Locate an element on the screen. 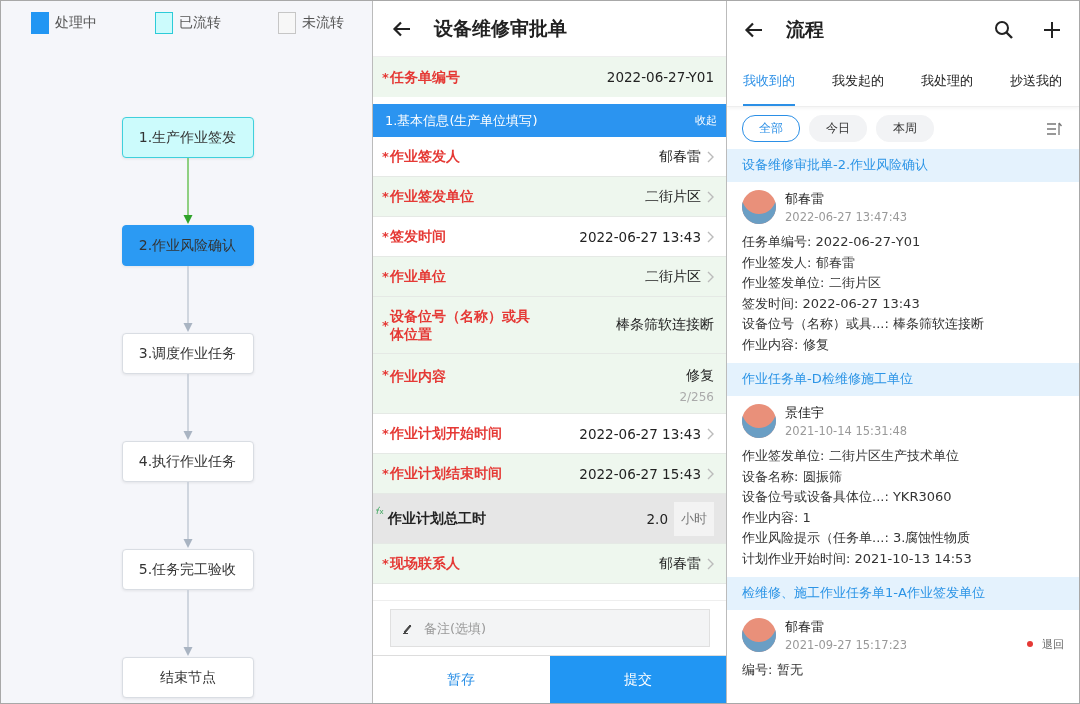  field-value: 2.0 is located at coordinates (657, 518).